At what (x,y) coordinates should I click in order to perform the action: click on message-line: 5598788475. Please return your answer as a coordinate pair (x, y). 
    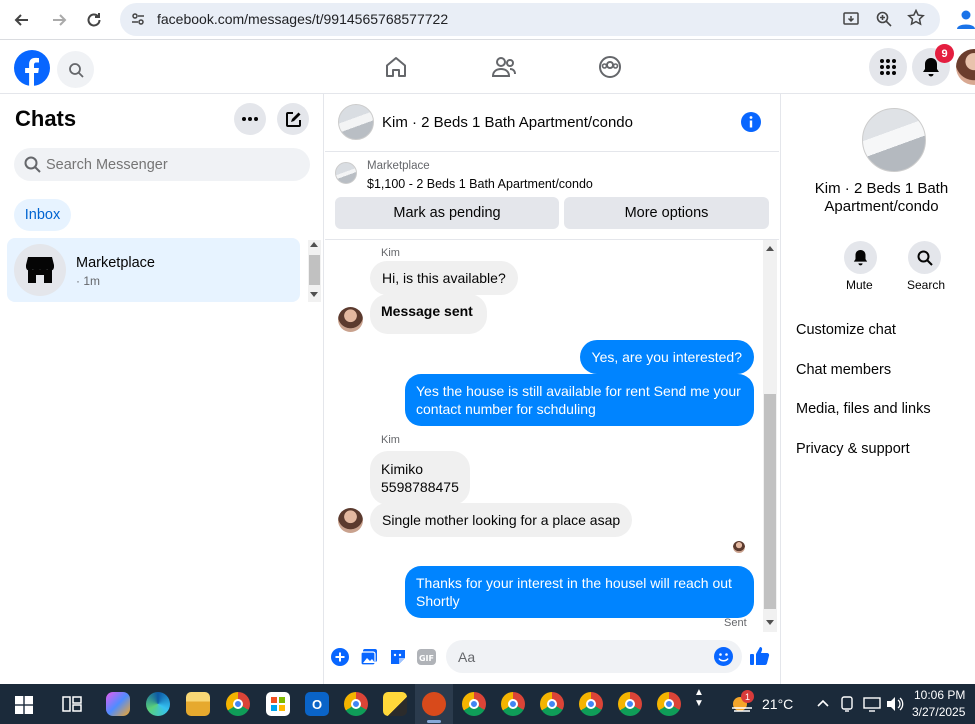
    Looking at the image, I should click on (420, 487).